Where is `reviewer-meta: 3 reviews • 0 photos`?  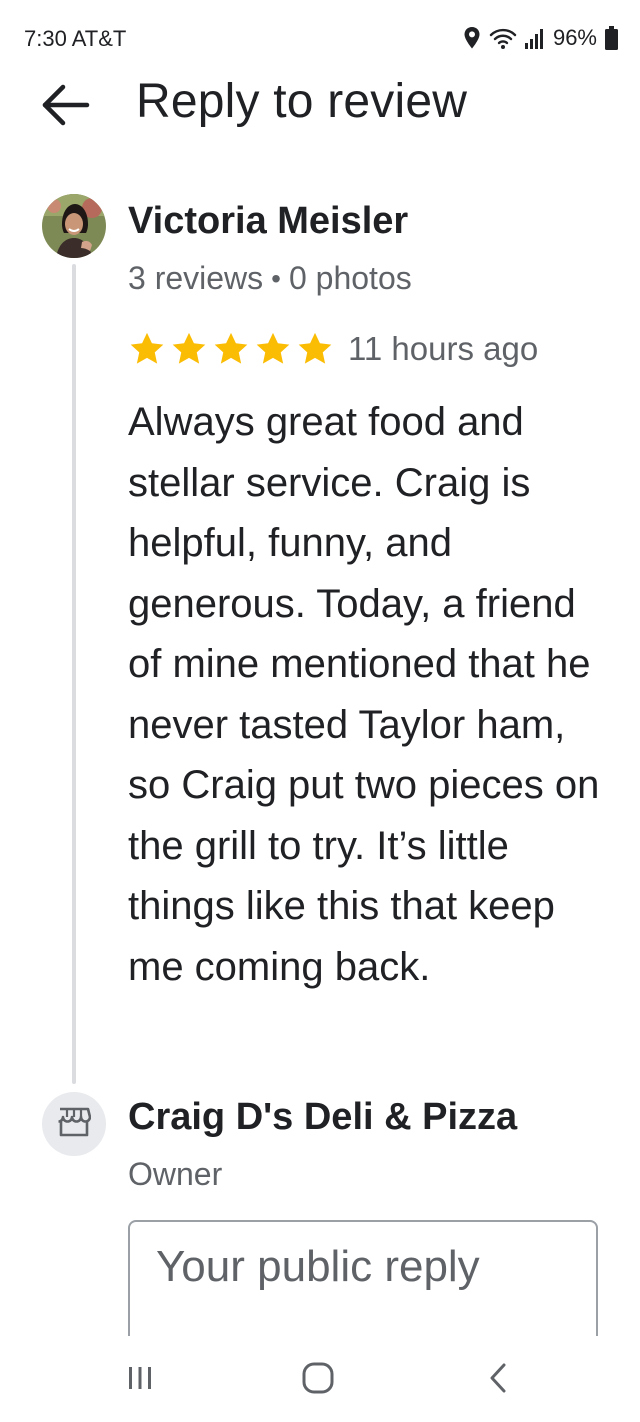
reviewer-meta: 3 reviews • 0 photos is located at coordinates (270, 278).